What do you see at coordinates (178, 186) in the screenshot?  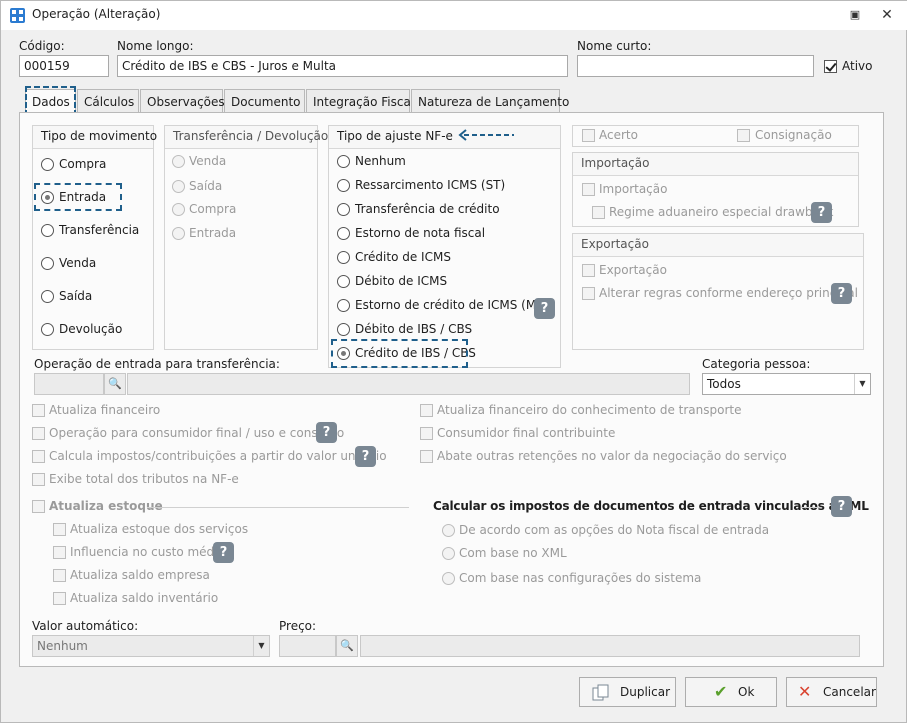 I see `radio-td-saida` at bounding box center [178, 186].